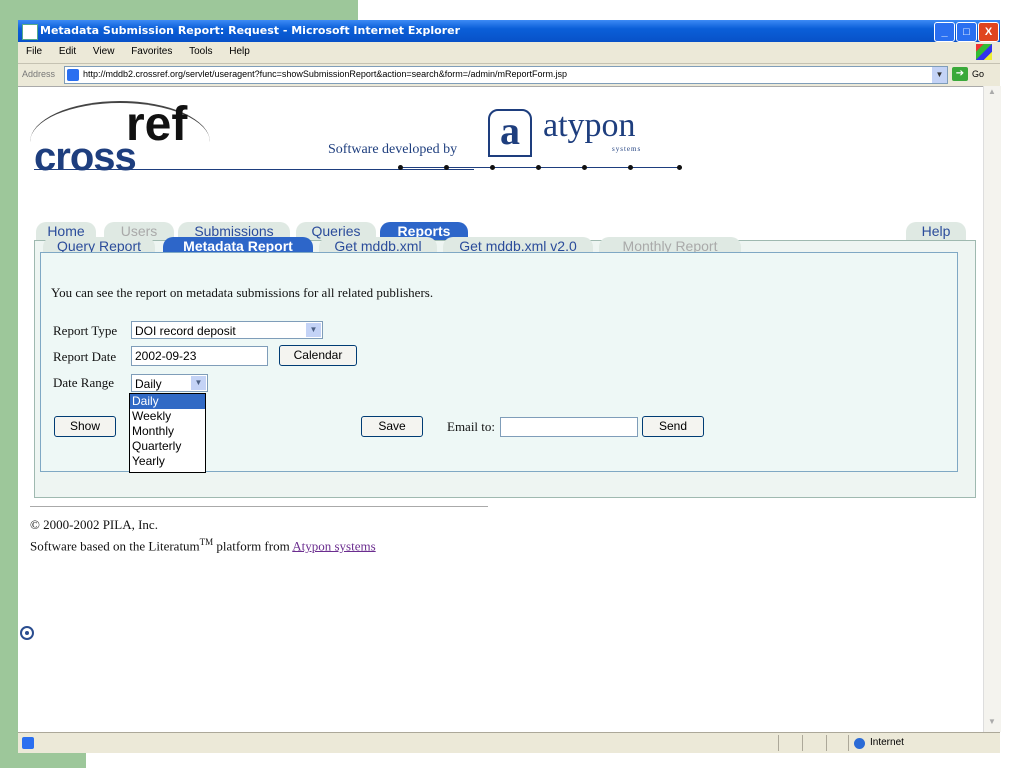 This screenshot has height=768, width=1024. What do you see at coordinates (200, 51) in the screenshot?
I see `menu-tools: Tools` at bounding box center [200, 51].